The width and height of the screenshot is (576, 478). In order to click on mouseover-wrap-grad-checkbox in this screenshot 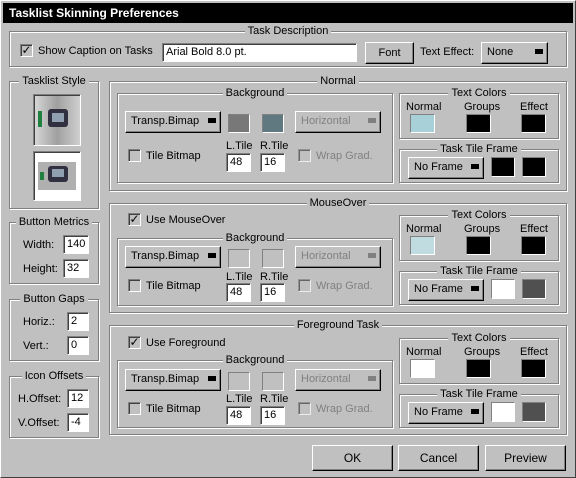, I will do `click(304, 285)`.